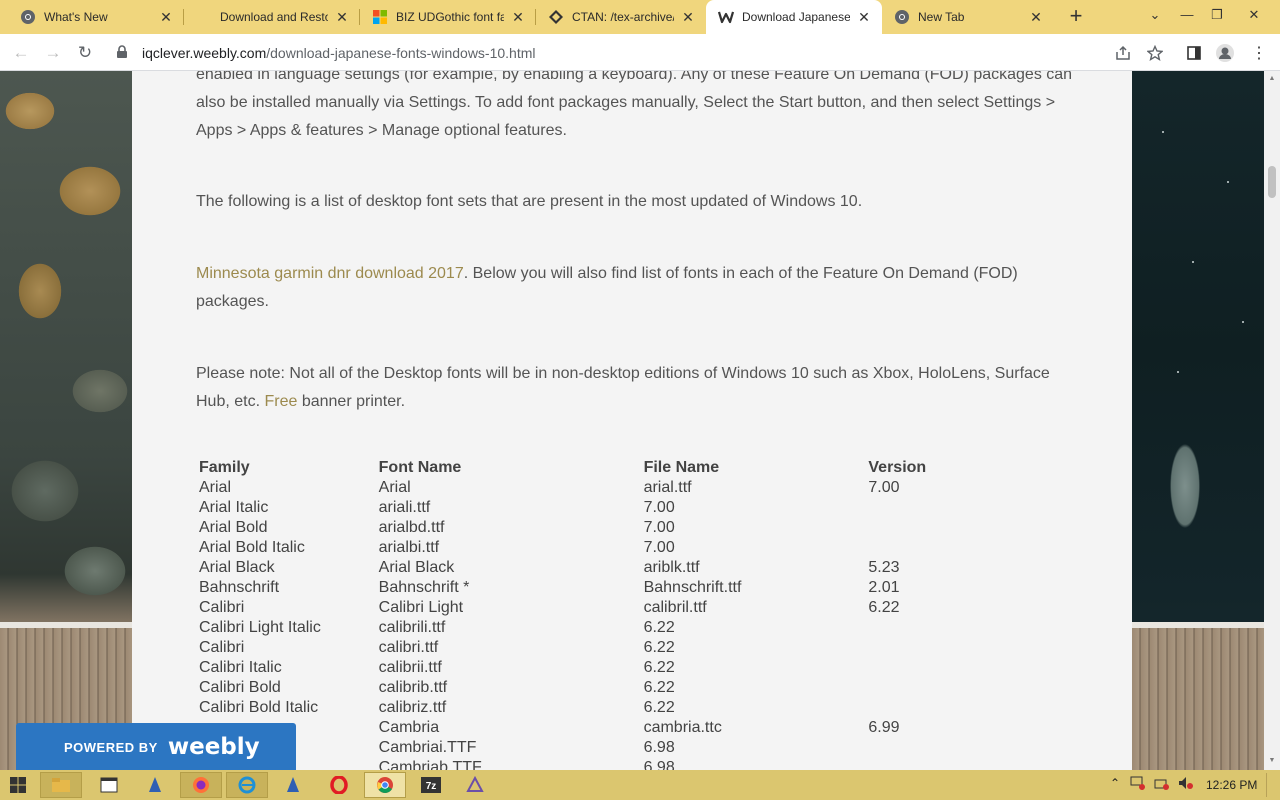  Describe the element at coordinates (1155, 17) in the screenshot. I see `tab-search-icon: ⌄` at that location.